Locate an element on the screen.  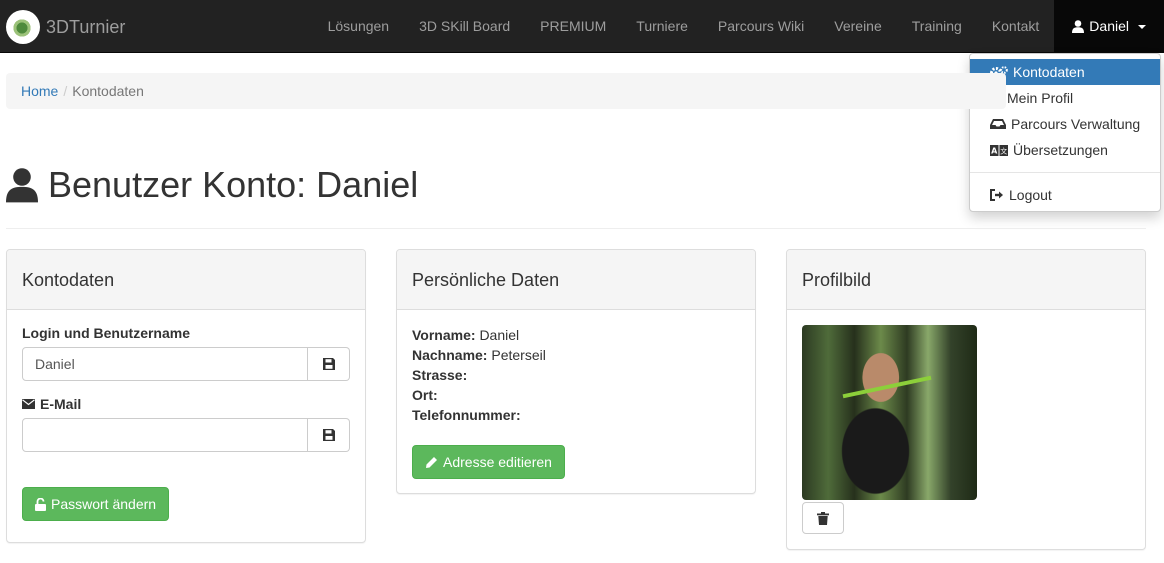
panel-title: Profilbild is located at coordinates (966, 280).